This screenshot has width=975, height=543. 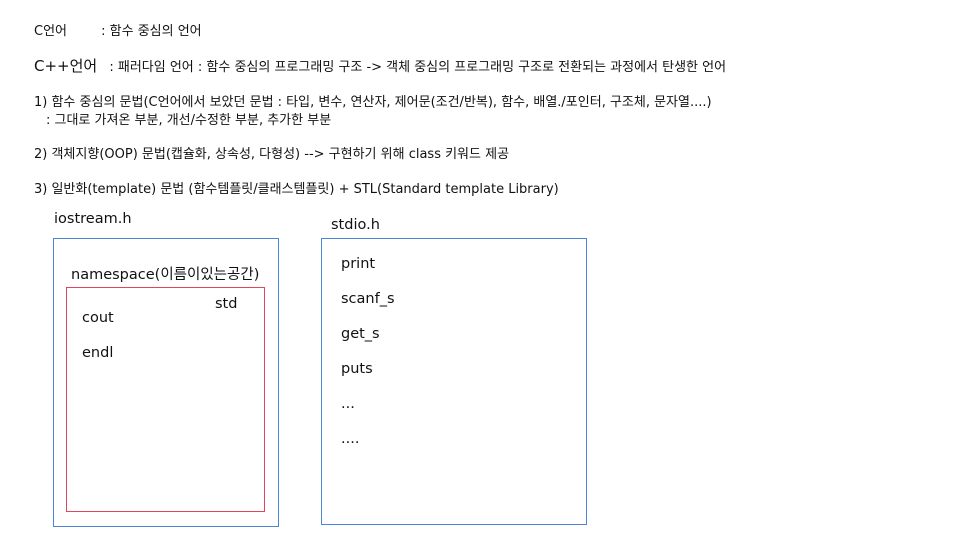 What do you see at coordinates (165, 275) in the screenshot?
I see `namespace-label: namespace(이름이있는공간)` at bounding box center [165, 275].